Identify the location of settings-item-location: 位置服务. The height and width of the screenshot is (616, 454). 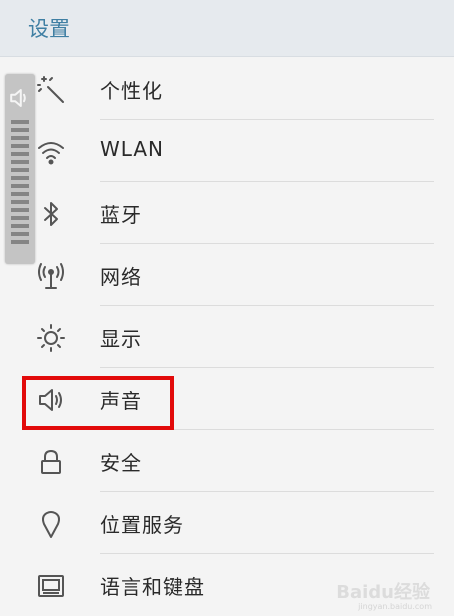
(227, 523).